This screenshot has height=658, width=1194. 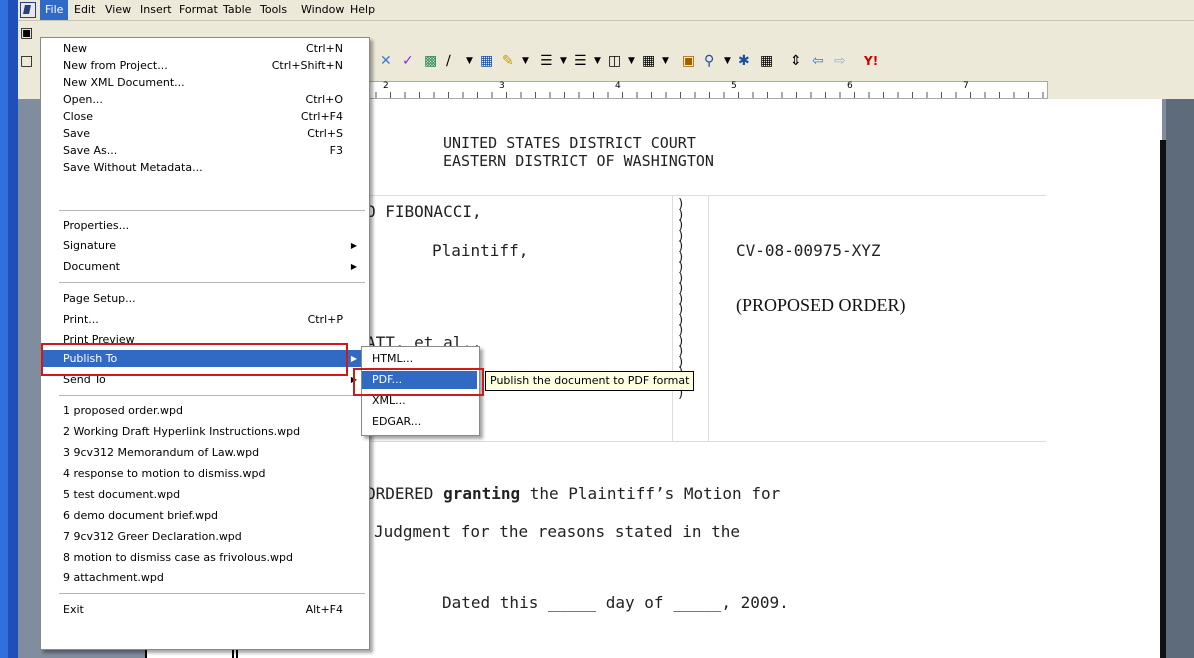 I want to click on caption-bottom-rule, so click(x=704, y=441).